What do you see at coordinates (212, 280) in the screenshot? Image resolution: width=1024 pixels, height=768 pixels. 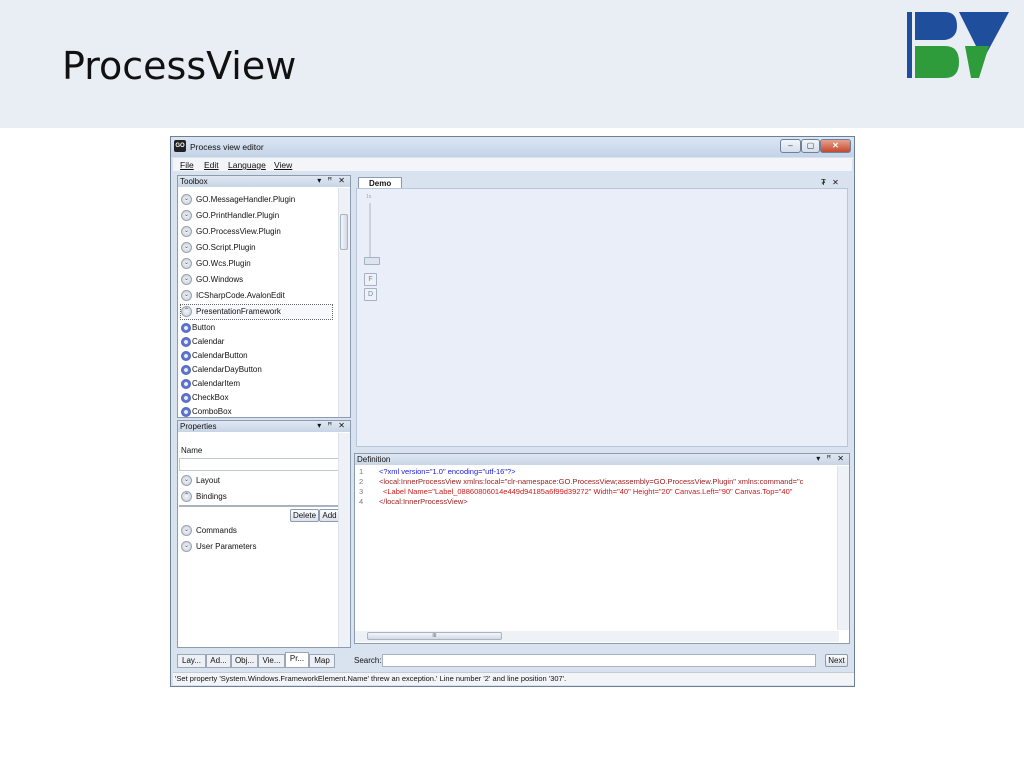 I see `toolbox-group: ⌄ GO.Windows` at bounding box center [212, 280].